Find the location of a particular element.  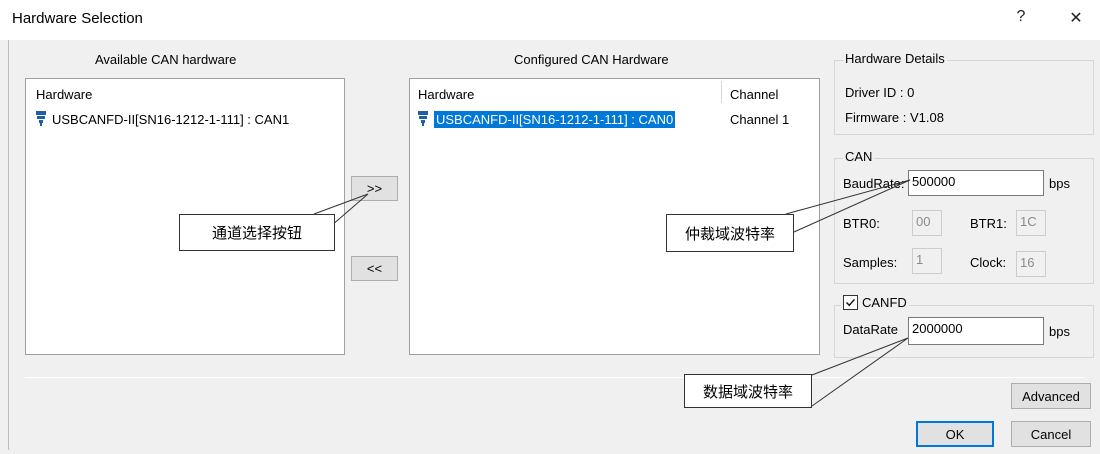

data-baud-callout: 数据域波特率 is located at coordinates (748, 391).